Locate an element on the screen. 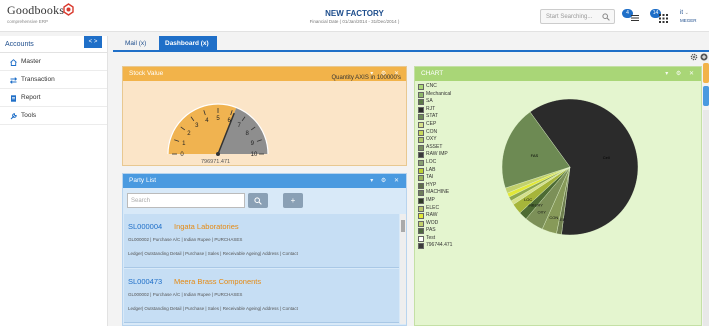  legend-entry: STAT is located at coordinates (435, 117).